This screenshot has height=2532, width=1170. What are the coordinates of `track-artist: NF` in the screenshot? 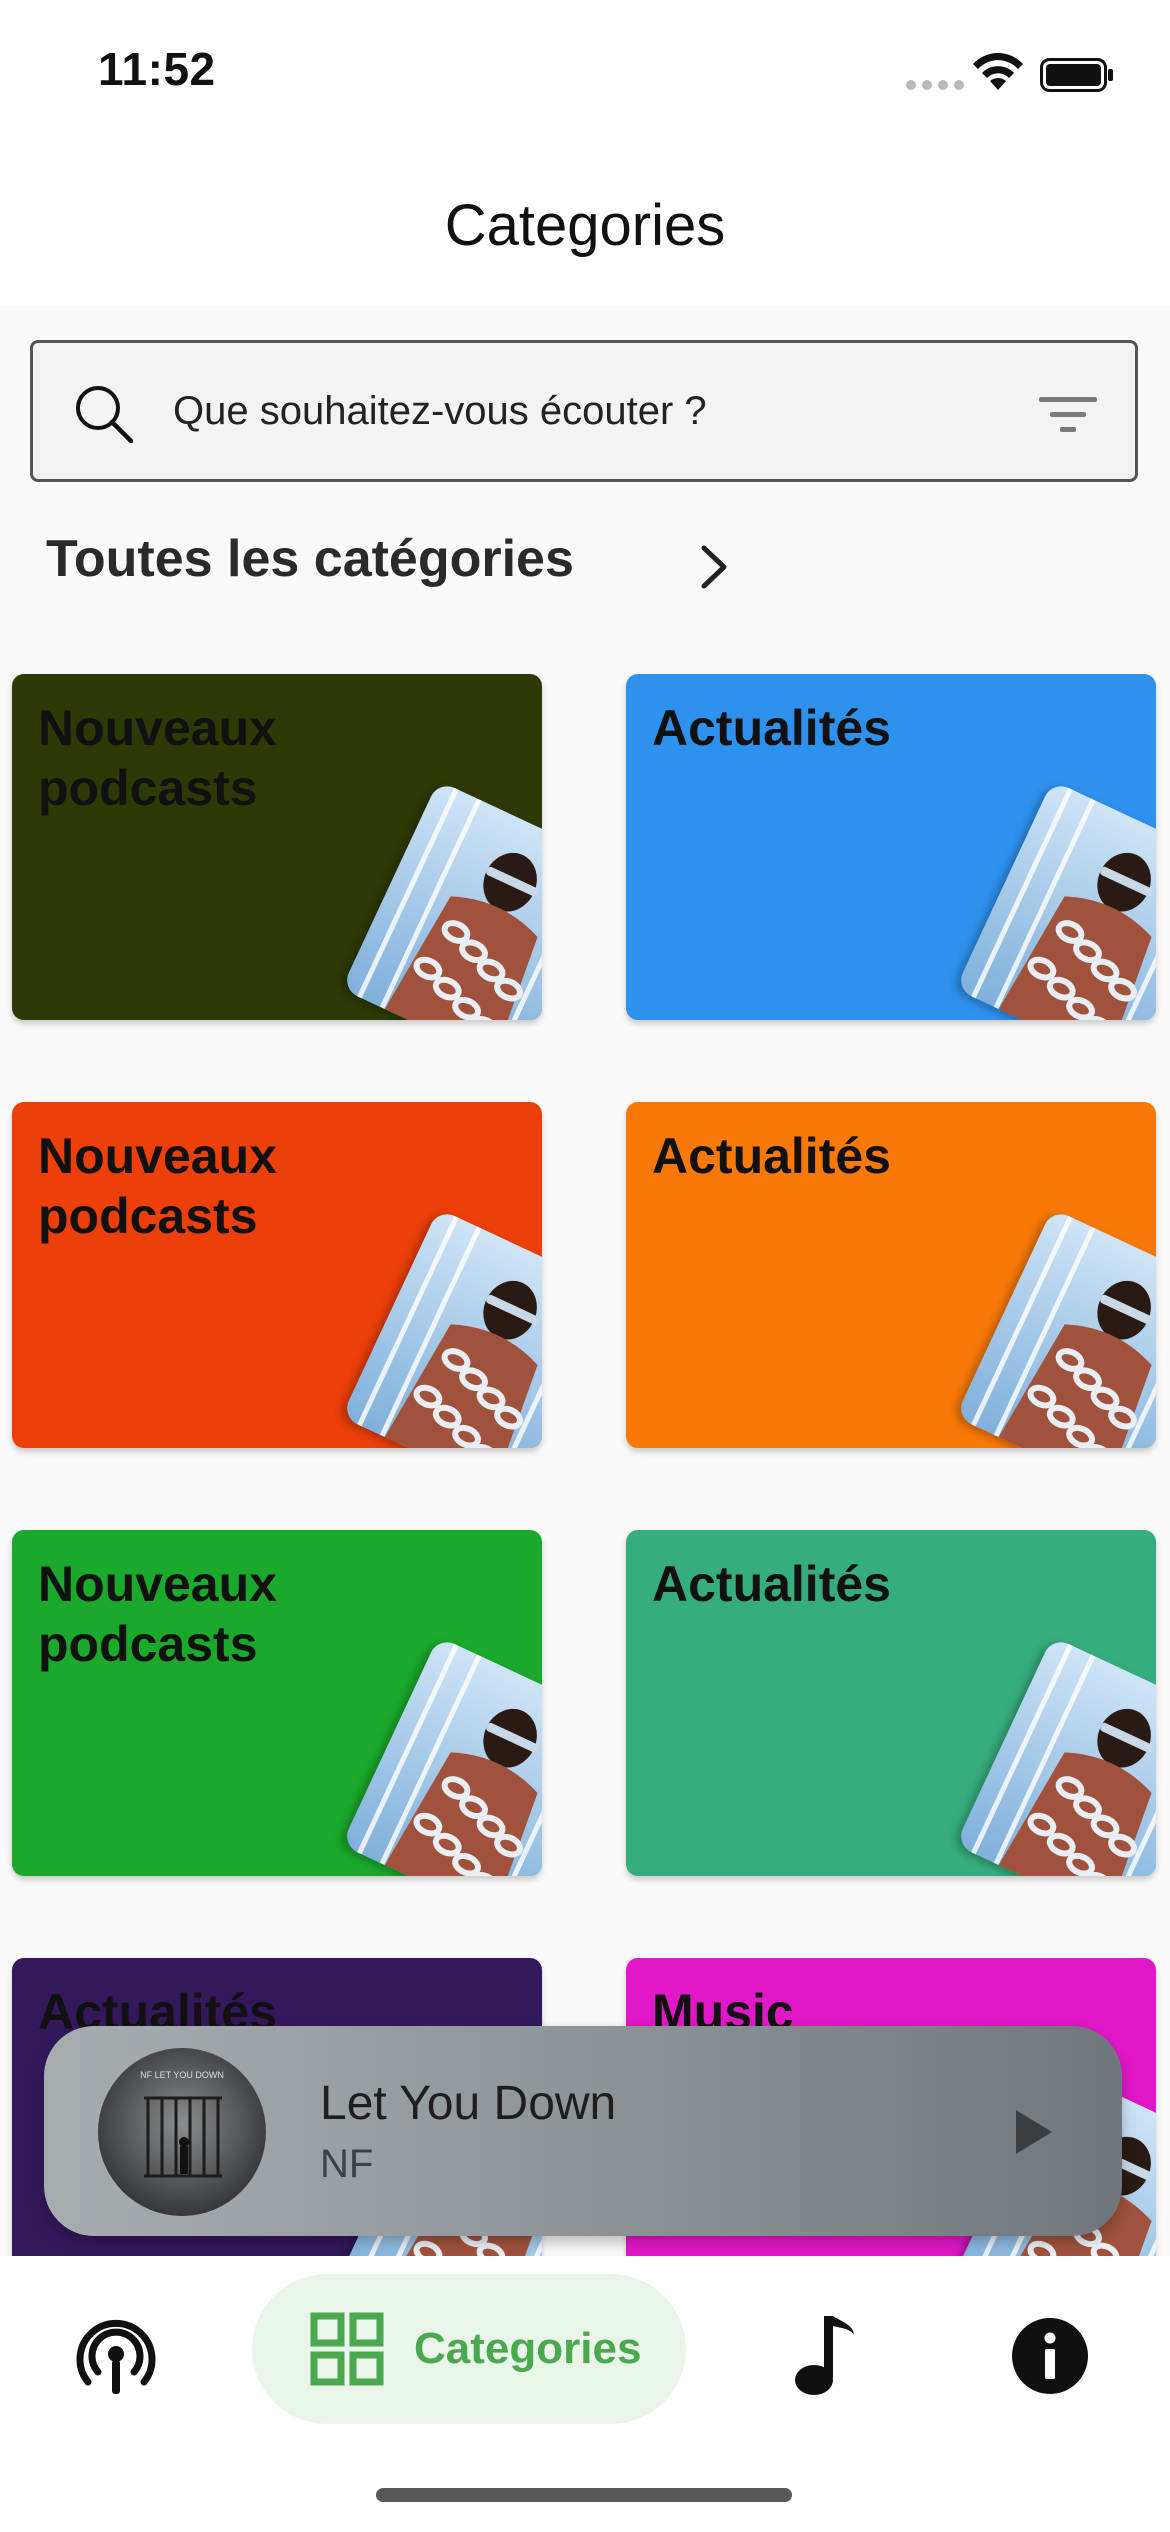 It's located at (347, 2164).